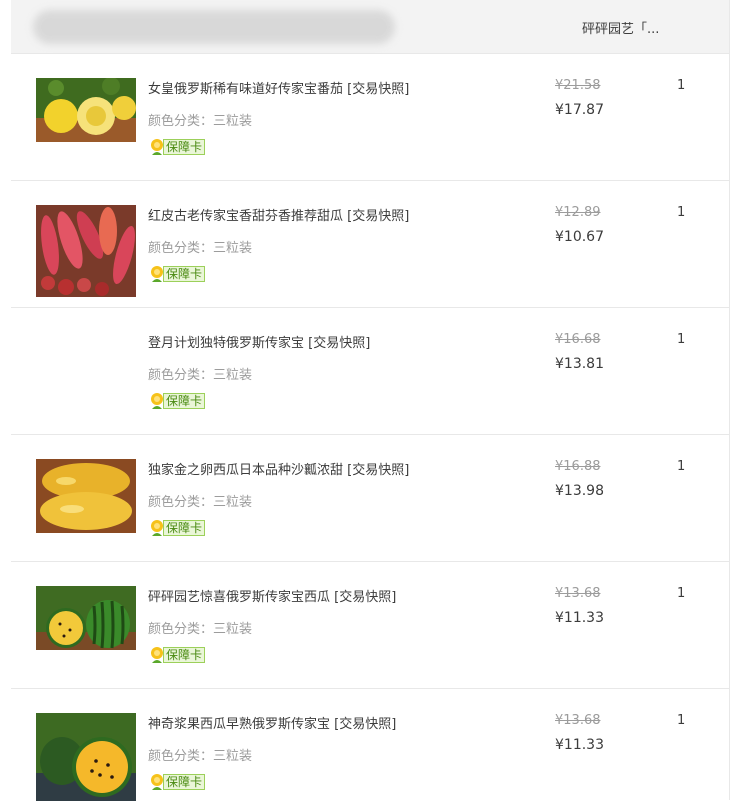 This screenshot has height=801, width=730. Describe the element at coordinates (278, 214) in the screenshot. I see `product-title-link: 红皮古老传家宝香甜芬香推荐甜瓜 [交易快照]` at that location.